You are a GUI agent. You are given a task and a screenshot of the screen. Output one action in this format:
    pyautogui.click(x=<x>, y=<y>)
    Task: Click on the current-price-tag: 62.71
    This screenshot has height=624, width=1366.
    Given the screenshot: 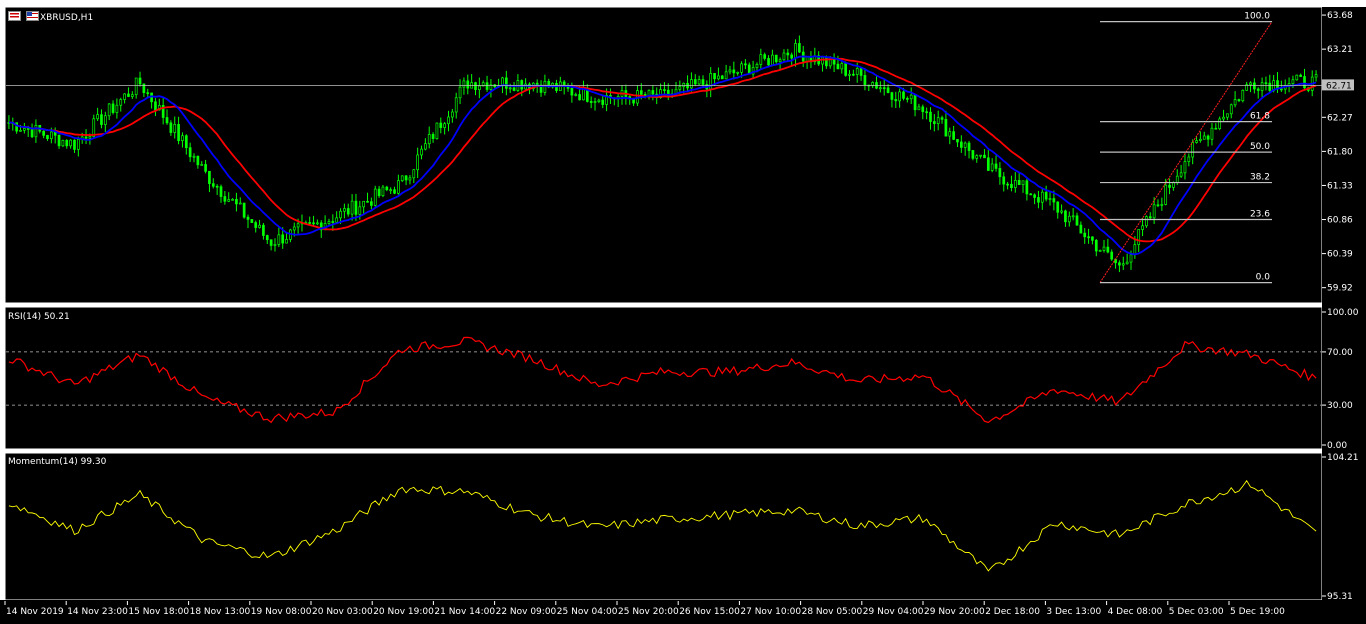 What is the action you would take?
    pyautogui.click(x=1338, y=85)
    